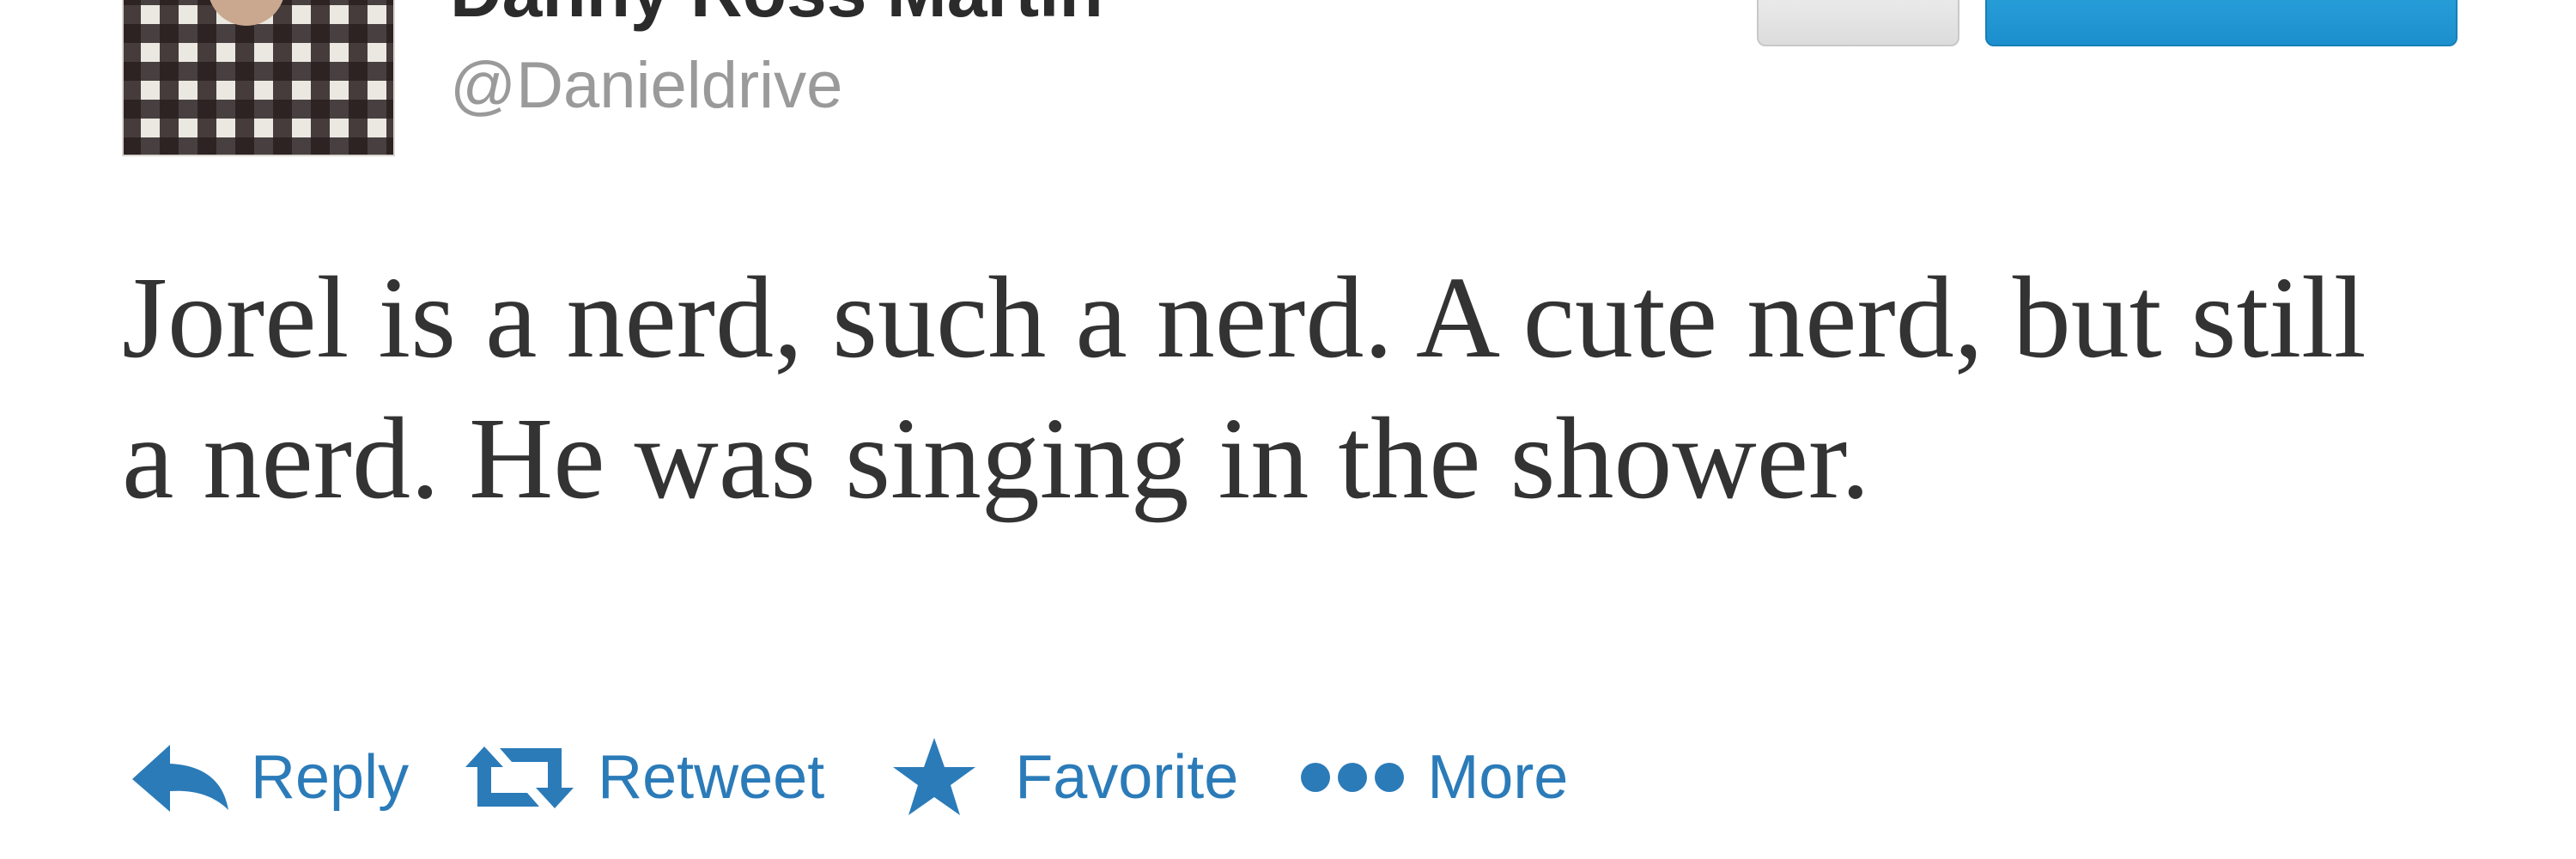  I want to click on reply-button: Reply, so click(269, 777).